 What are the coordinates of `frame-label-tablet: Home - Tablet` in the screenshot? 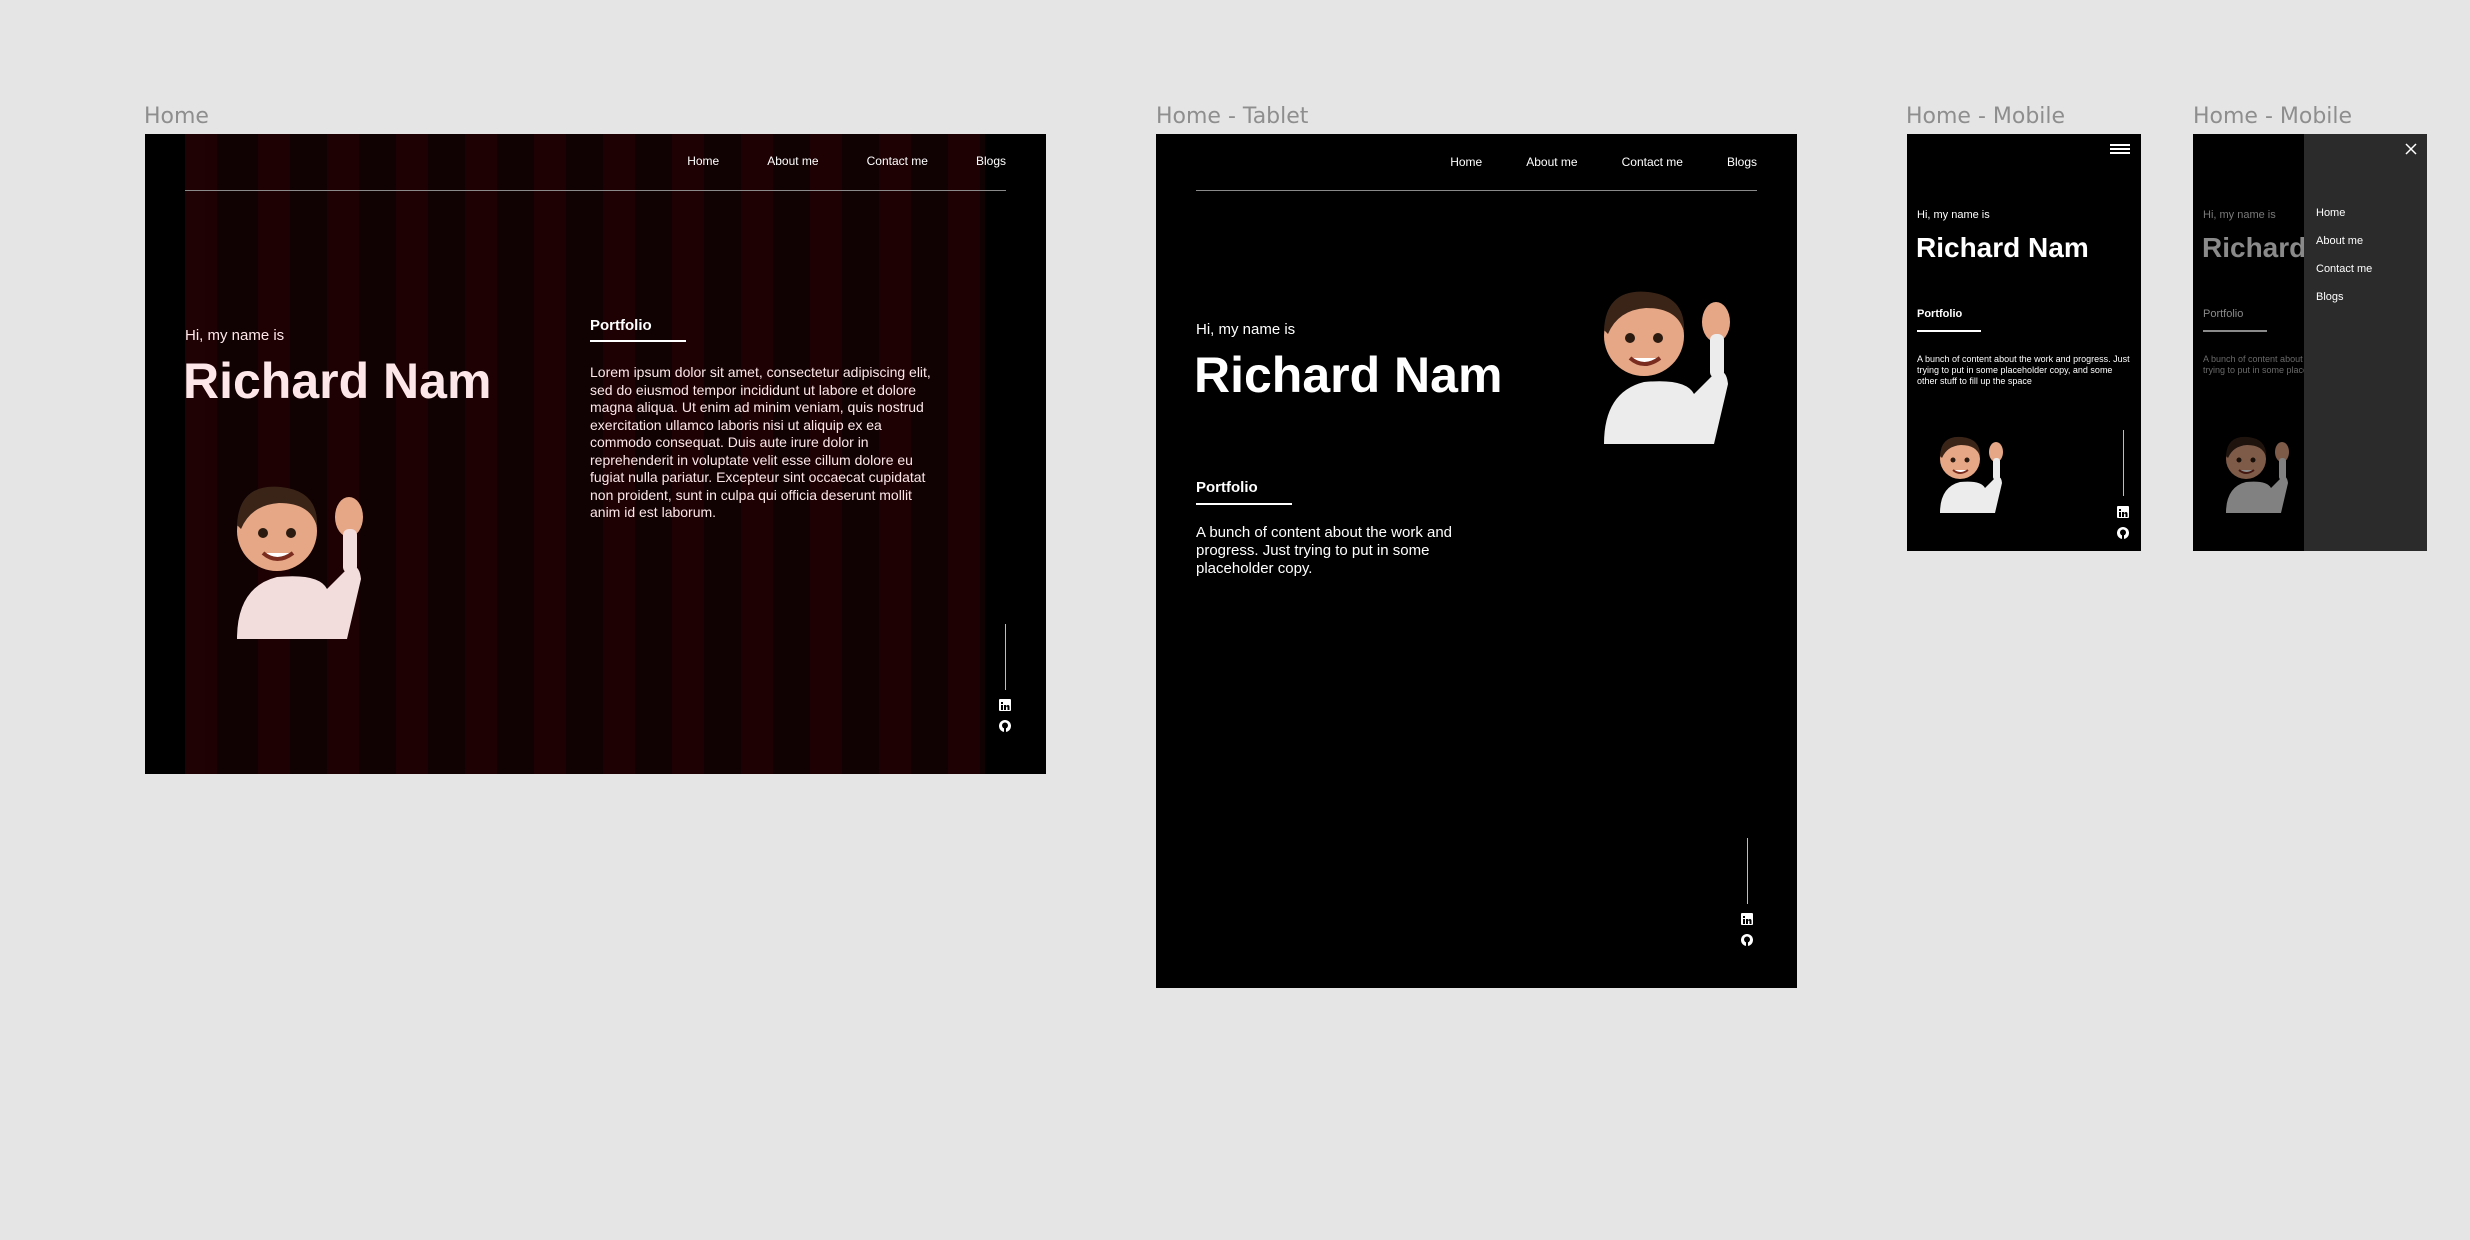 It's located at (1232, 116).